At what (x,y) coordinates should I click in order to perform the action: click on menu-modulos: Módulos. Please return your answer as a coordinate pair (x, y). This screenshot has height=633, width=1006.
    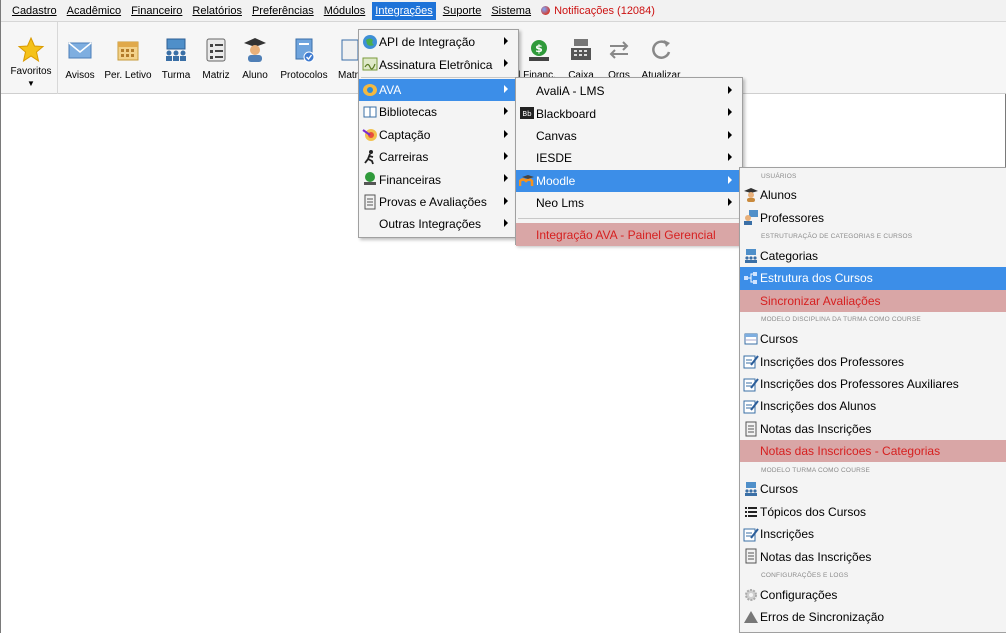
    Looking at the image, I should click on (345, 11).